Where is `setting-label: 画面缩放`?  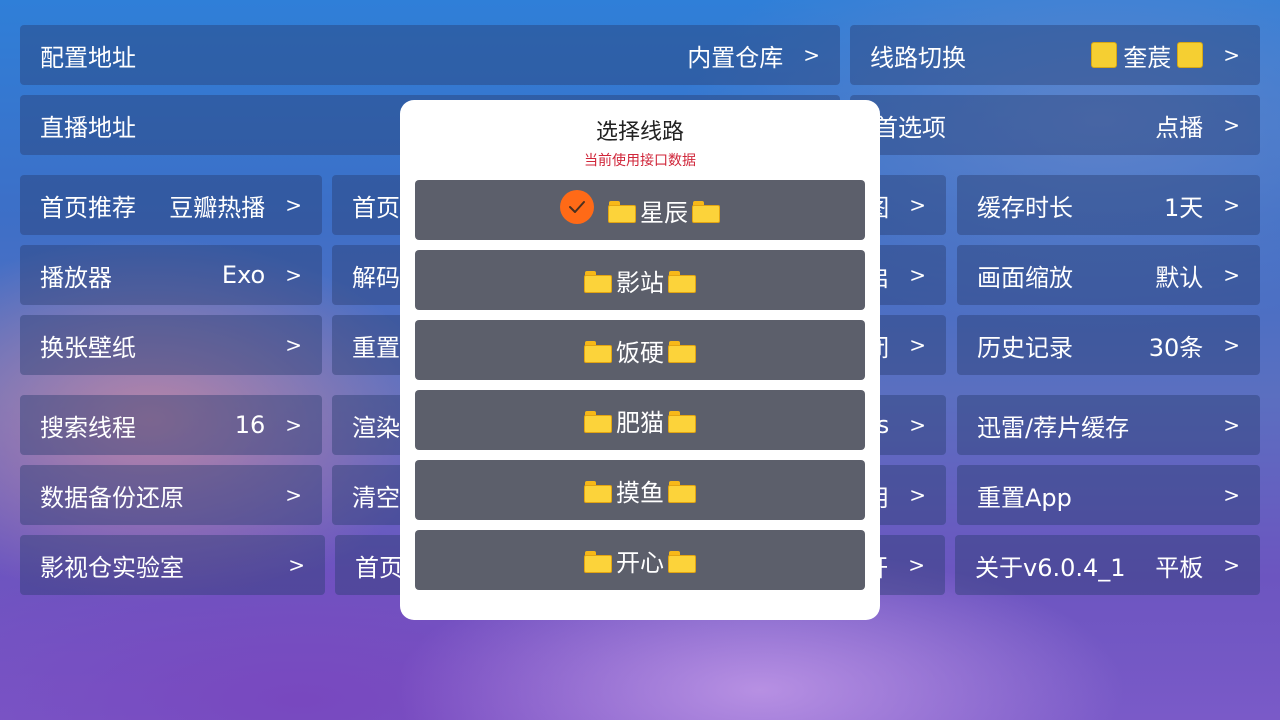 setting-label: 画面缩放 is located at coordinates (1025, 277).